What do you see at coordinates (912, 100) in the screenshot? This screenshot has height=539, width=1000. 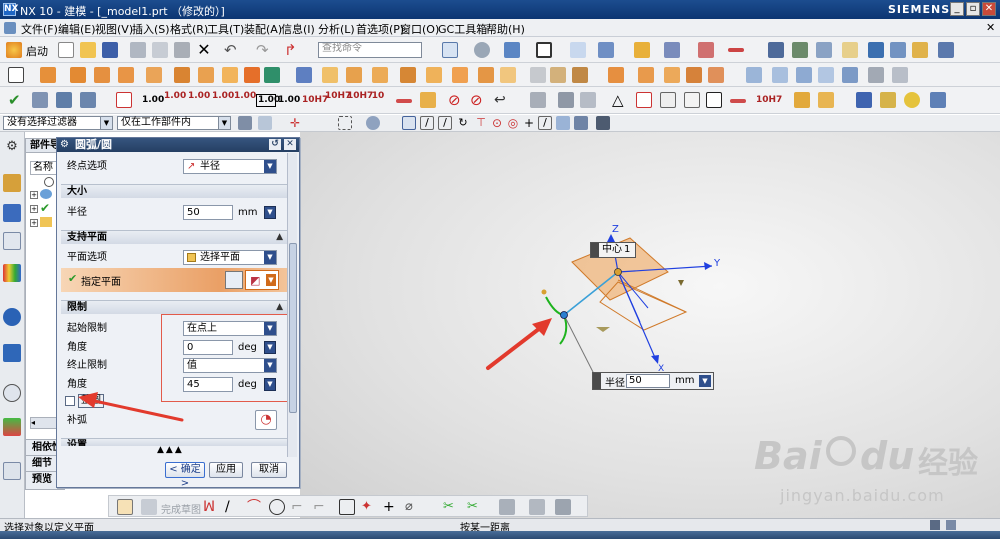 I see `ring-icon` at bounding box center [912, 100].